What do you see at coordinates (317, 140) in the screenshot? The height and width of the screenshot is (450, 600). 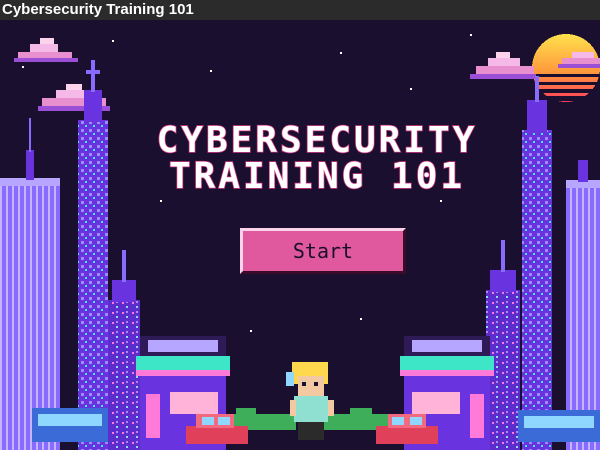 I see `game-title-line1: CYBERSECURITY` at bounding box center [317, 140].